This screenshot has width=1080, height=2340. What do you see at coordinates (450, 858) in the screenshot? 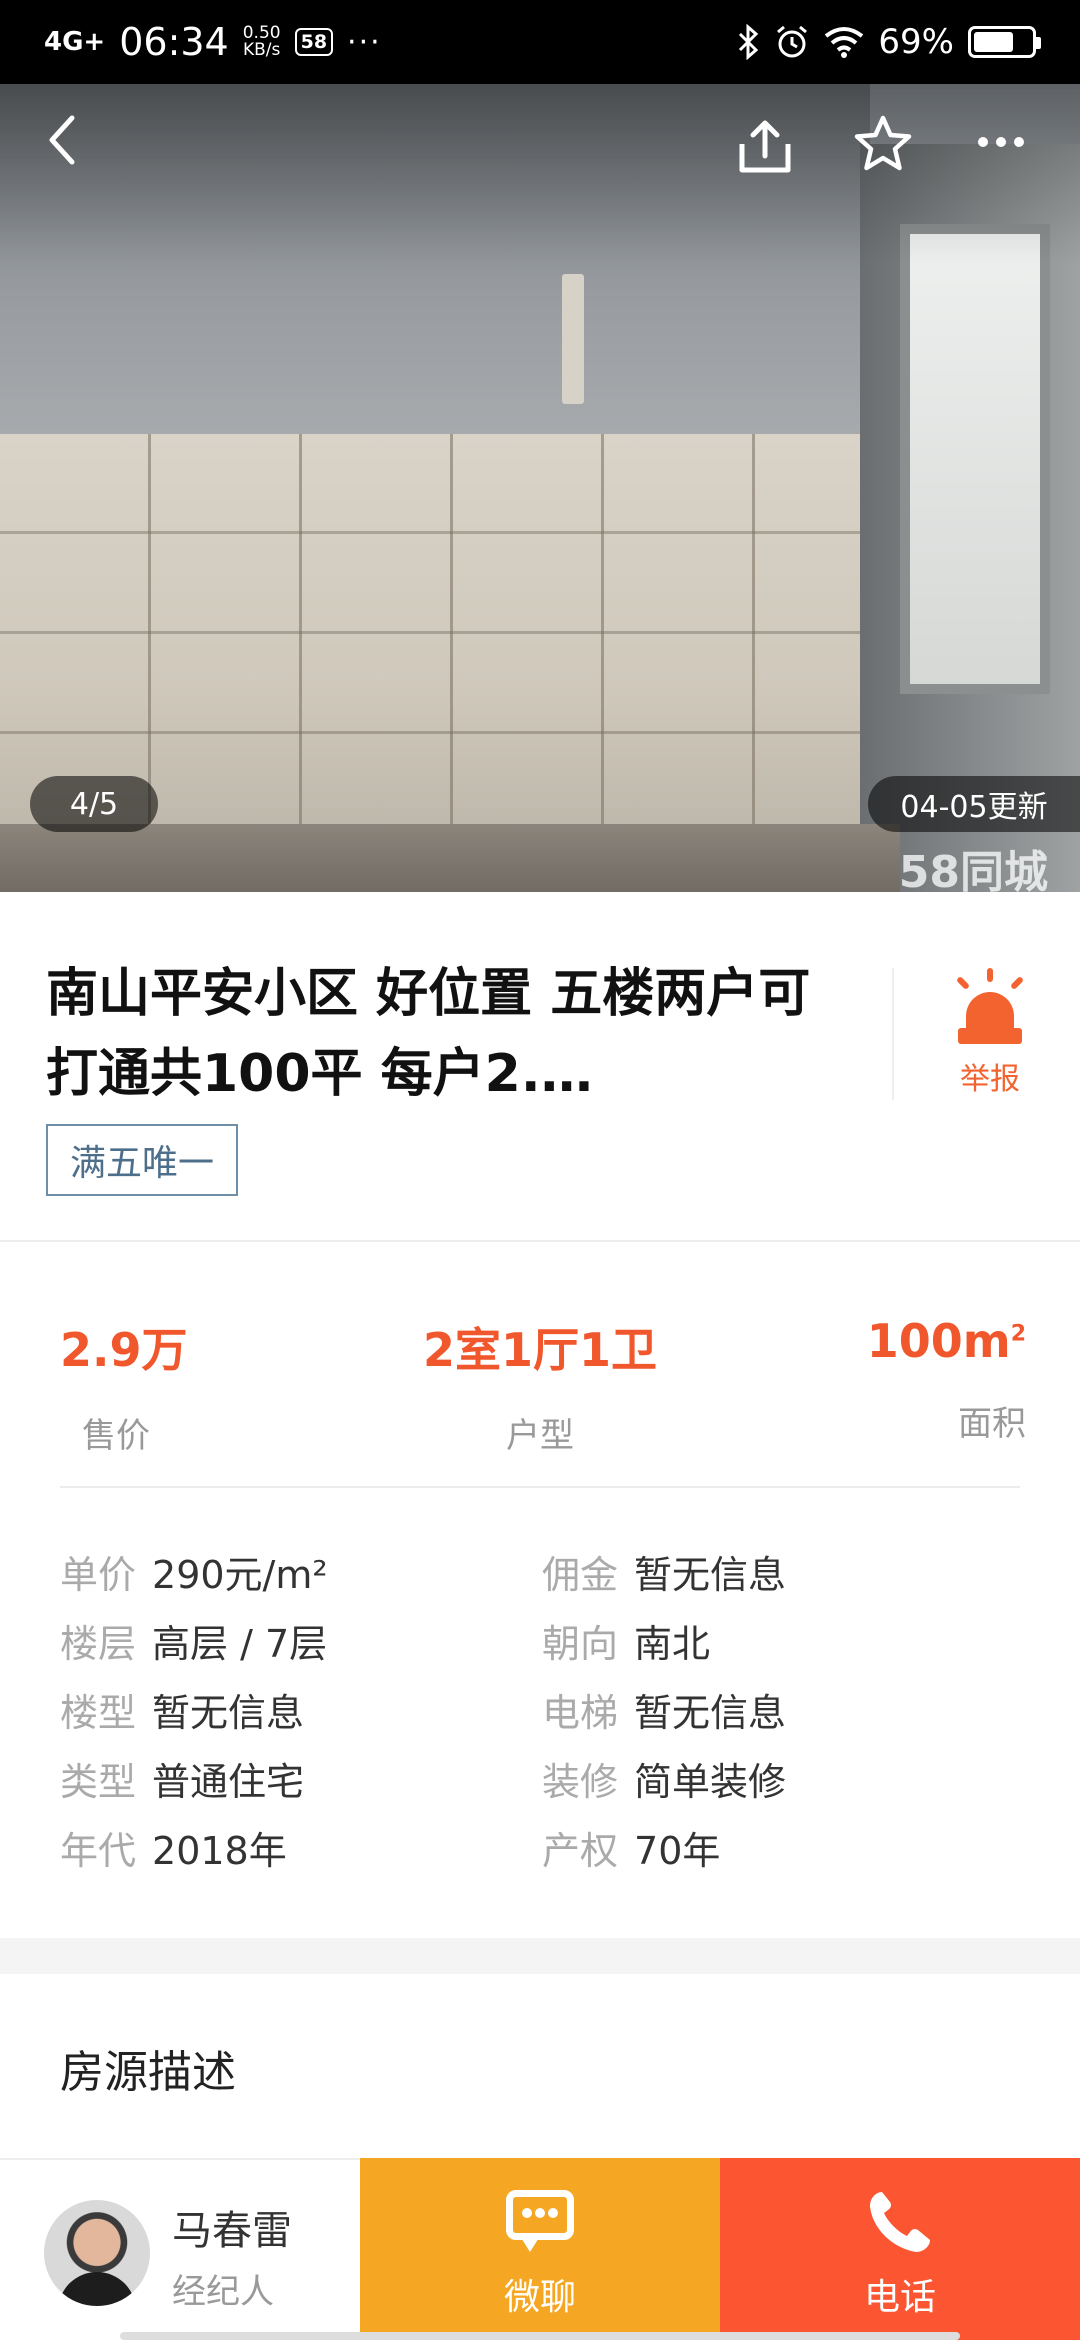
I see `photo-floor` at bounding box center [450, 858].